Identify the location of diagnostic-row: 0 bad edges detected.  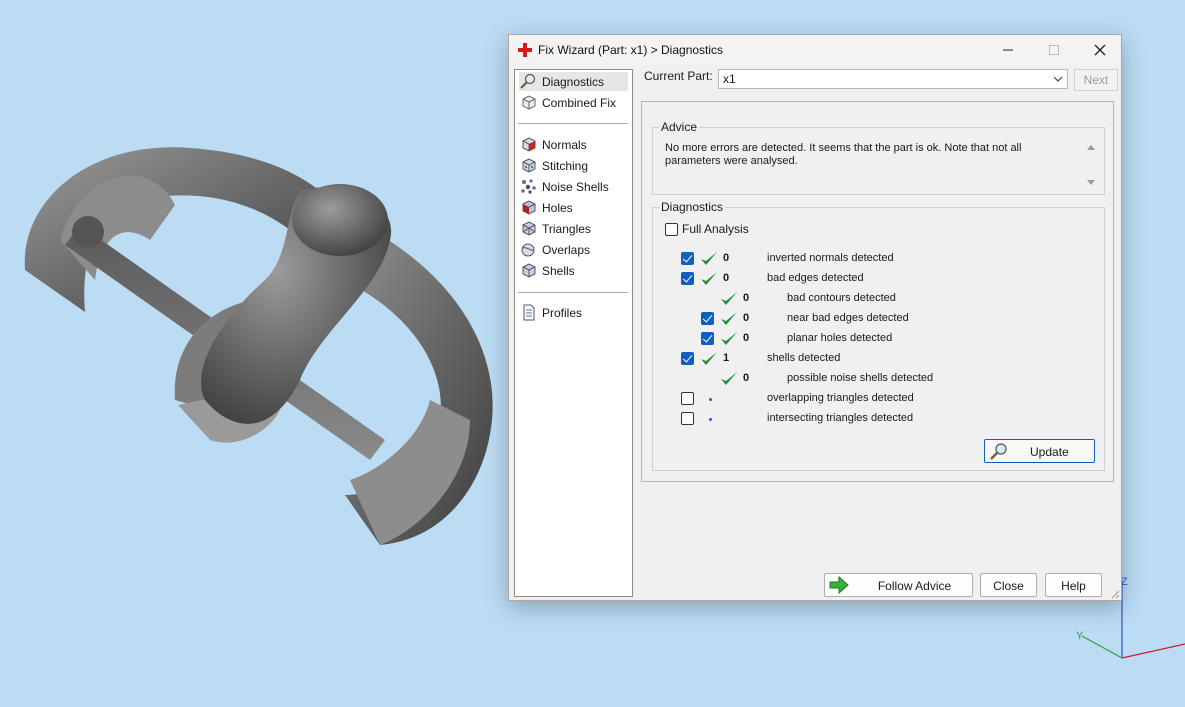
(873, 279).